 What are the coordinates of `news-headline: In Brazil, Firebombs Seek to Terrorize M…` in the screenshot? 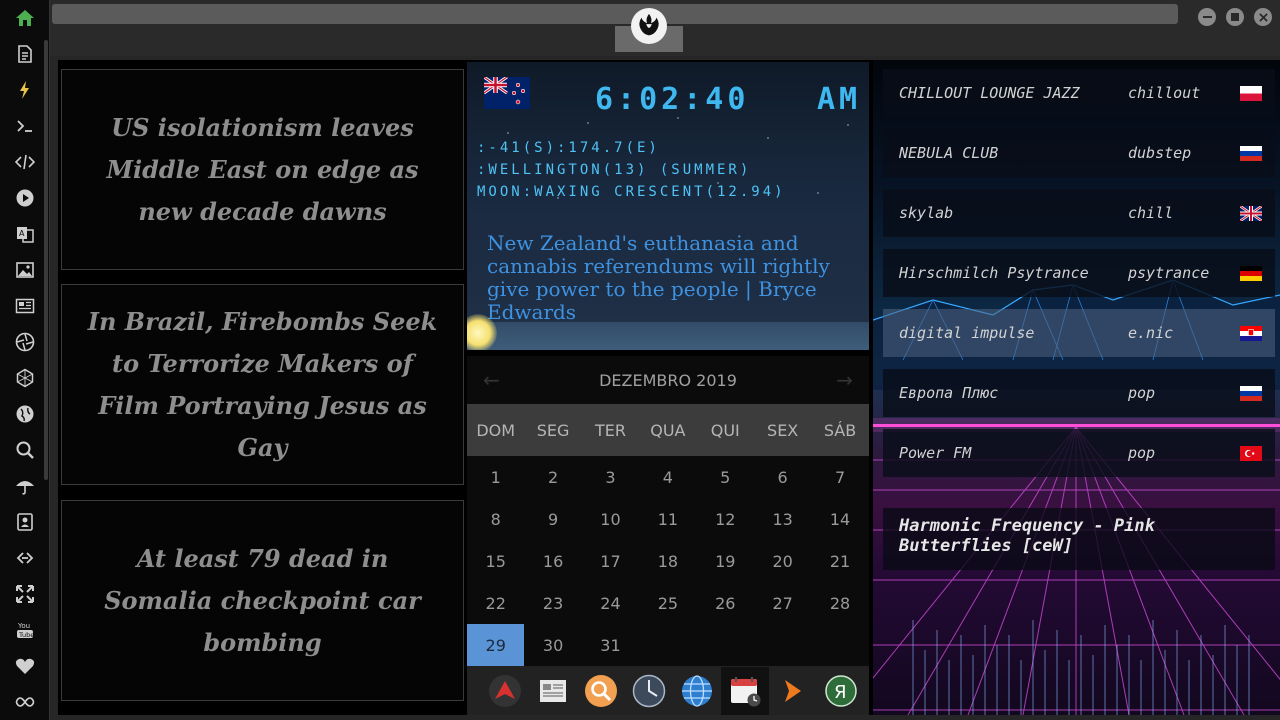 It's located at (262, 384).